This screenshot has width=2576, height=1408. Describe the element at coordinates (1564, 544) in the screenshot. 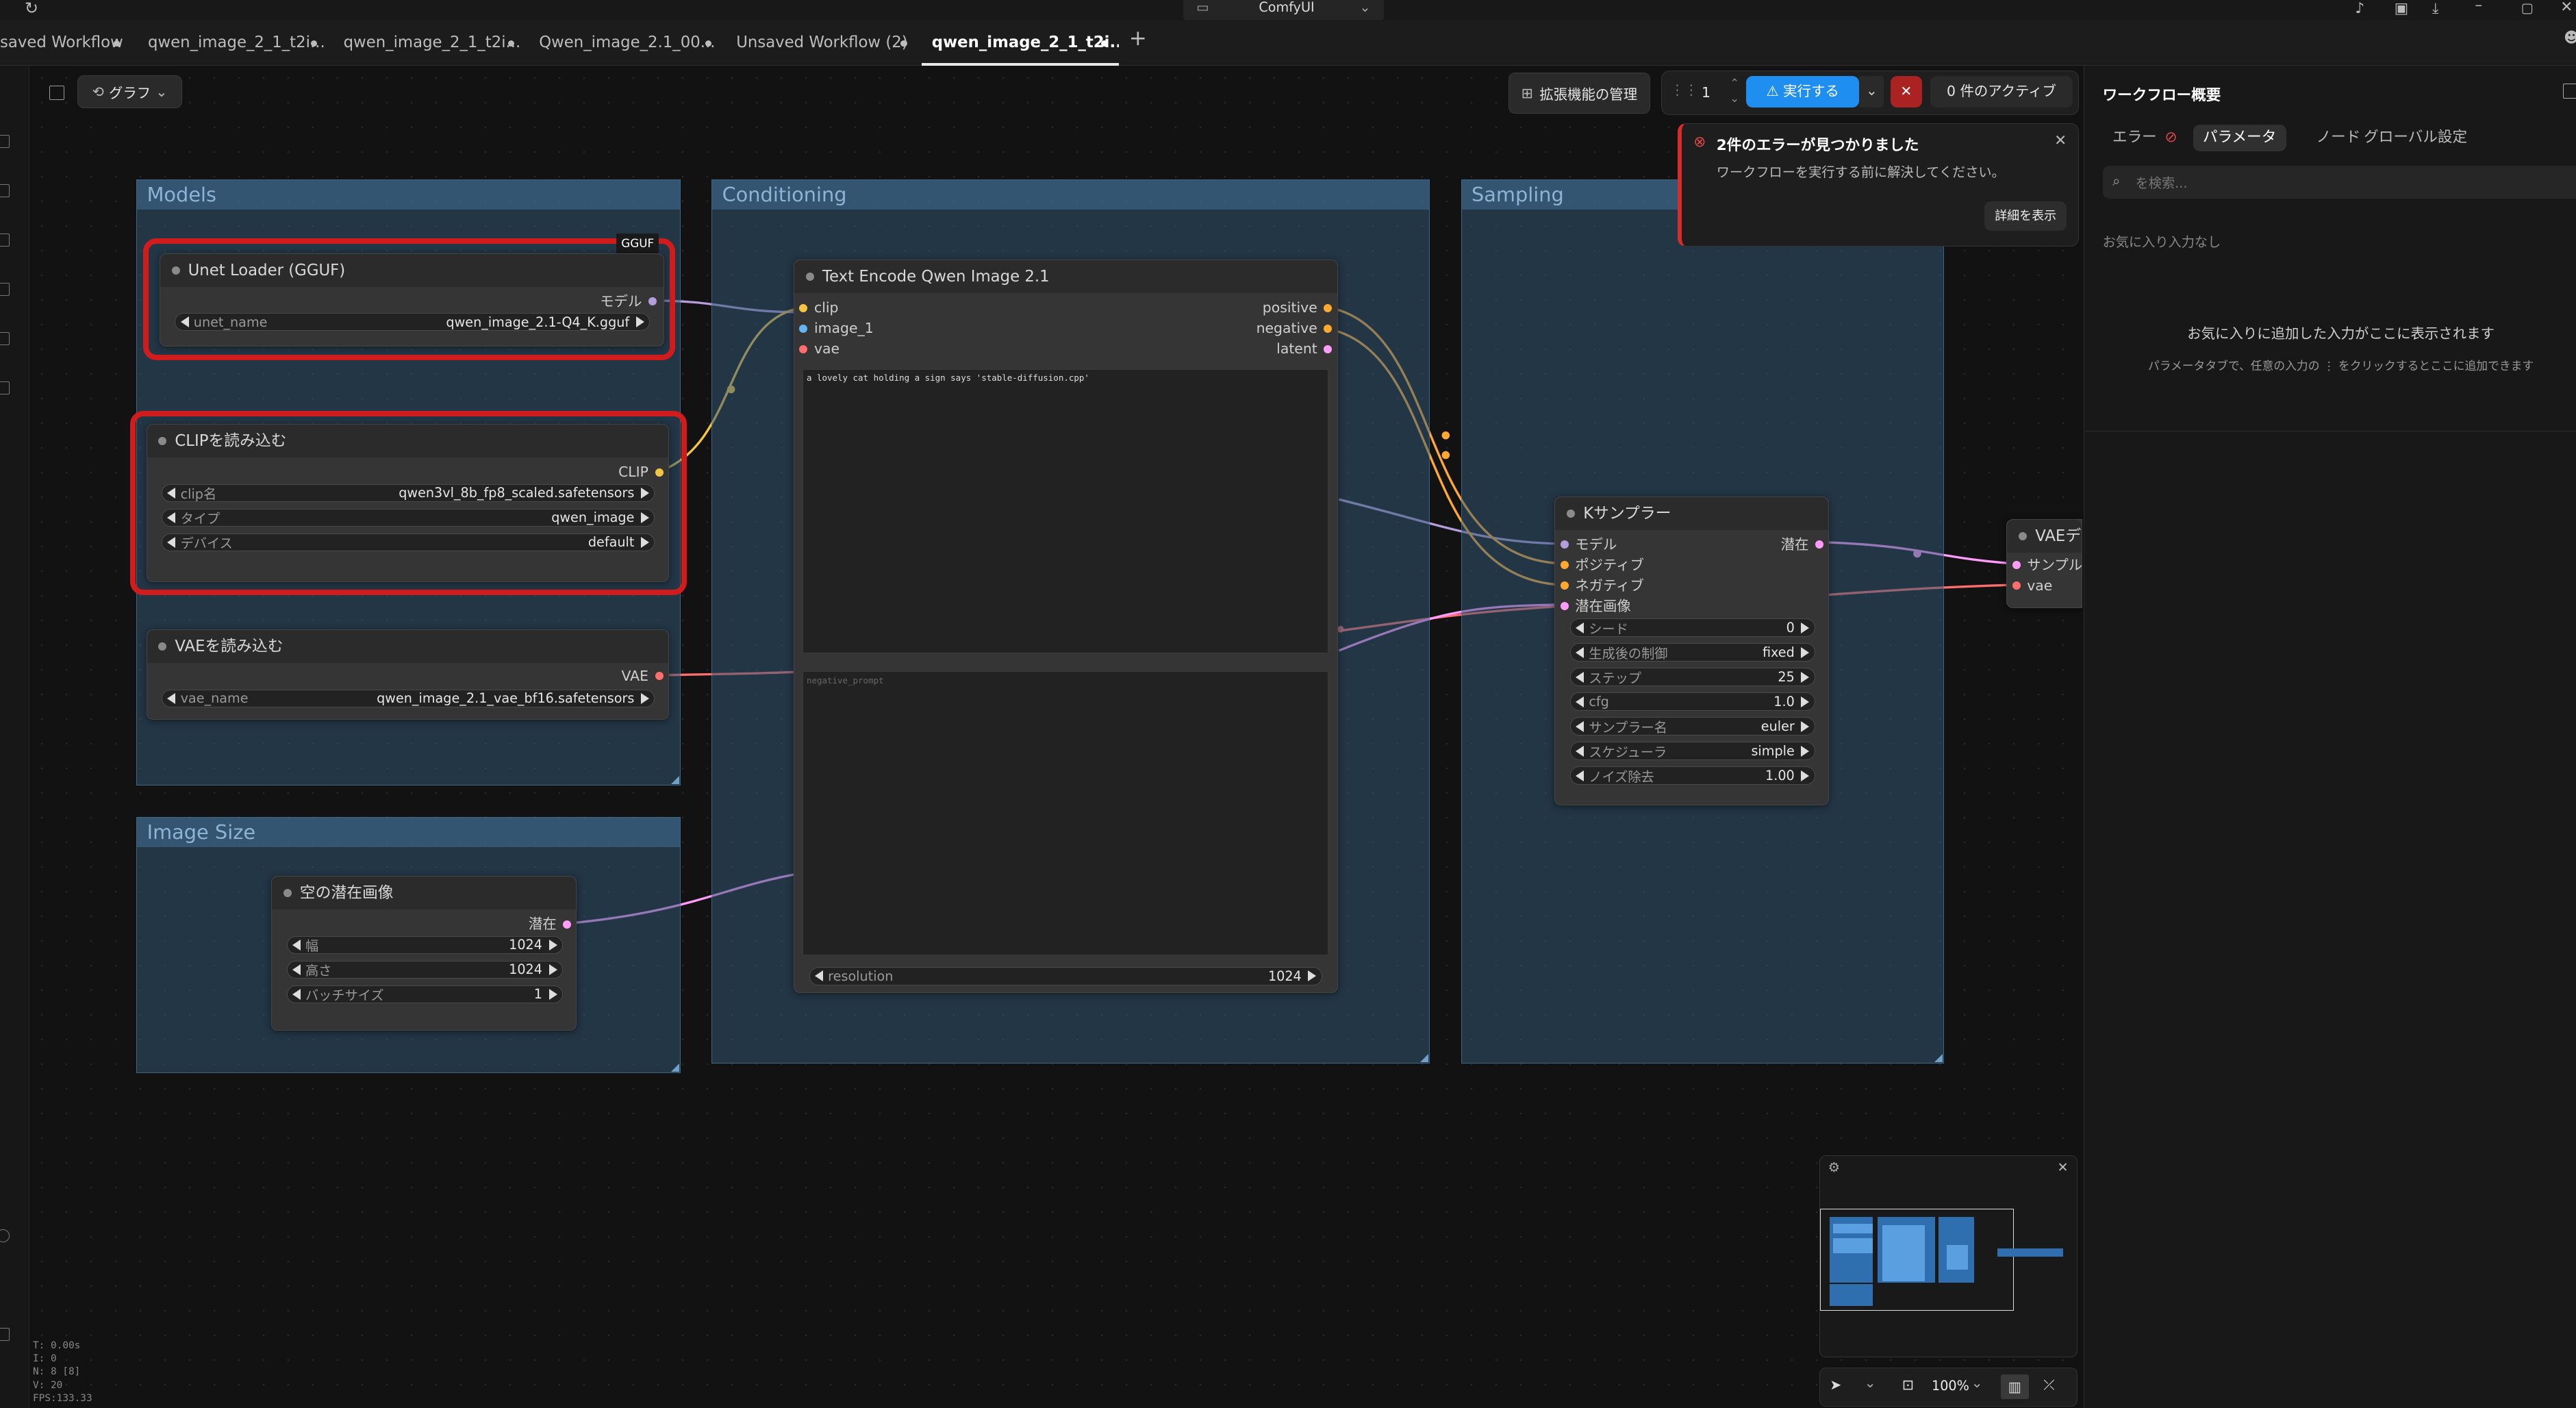

I see `input-model-port` at that location.